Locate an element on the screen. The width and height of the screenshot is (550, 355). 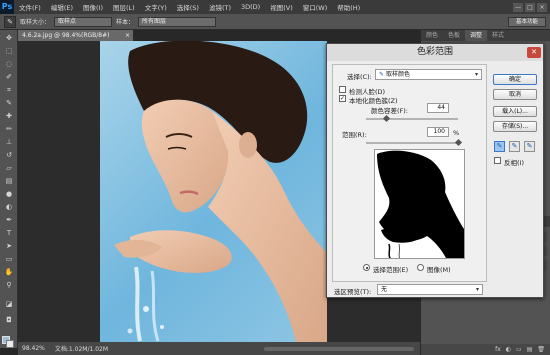
eyedropper-minus-icon: ✎ is located at coordinates (529, 146).